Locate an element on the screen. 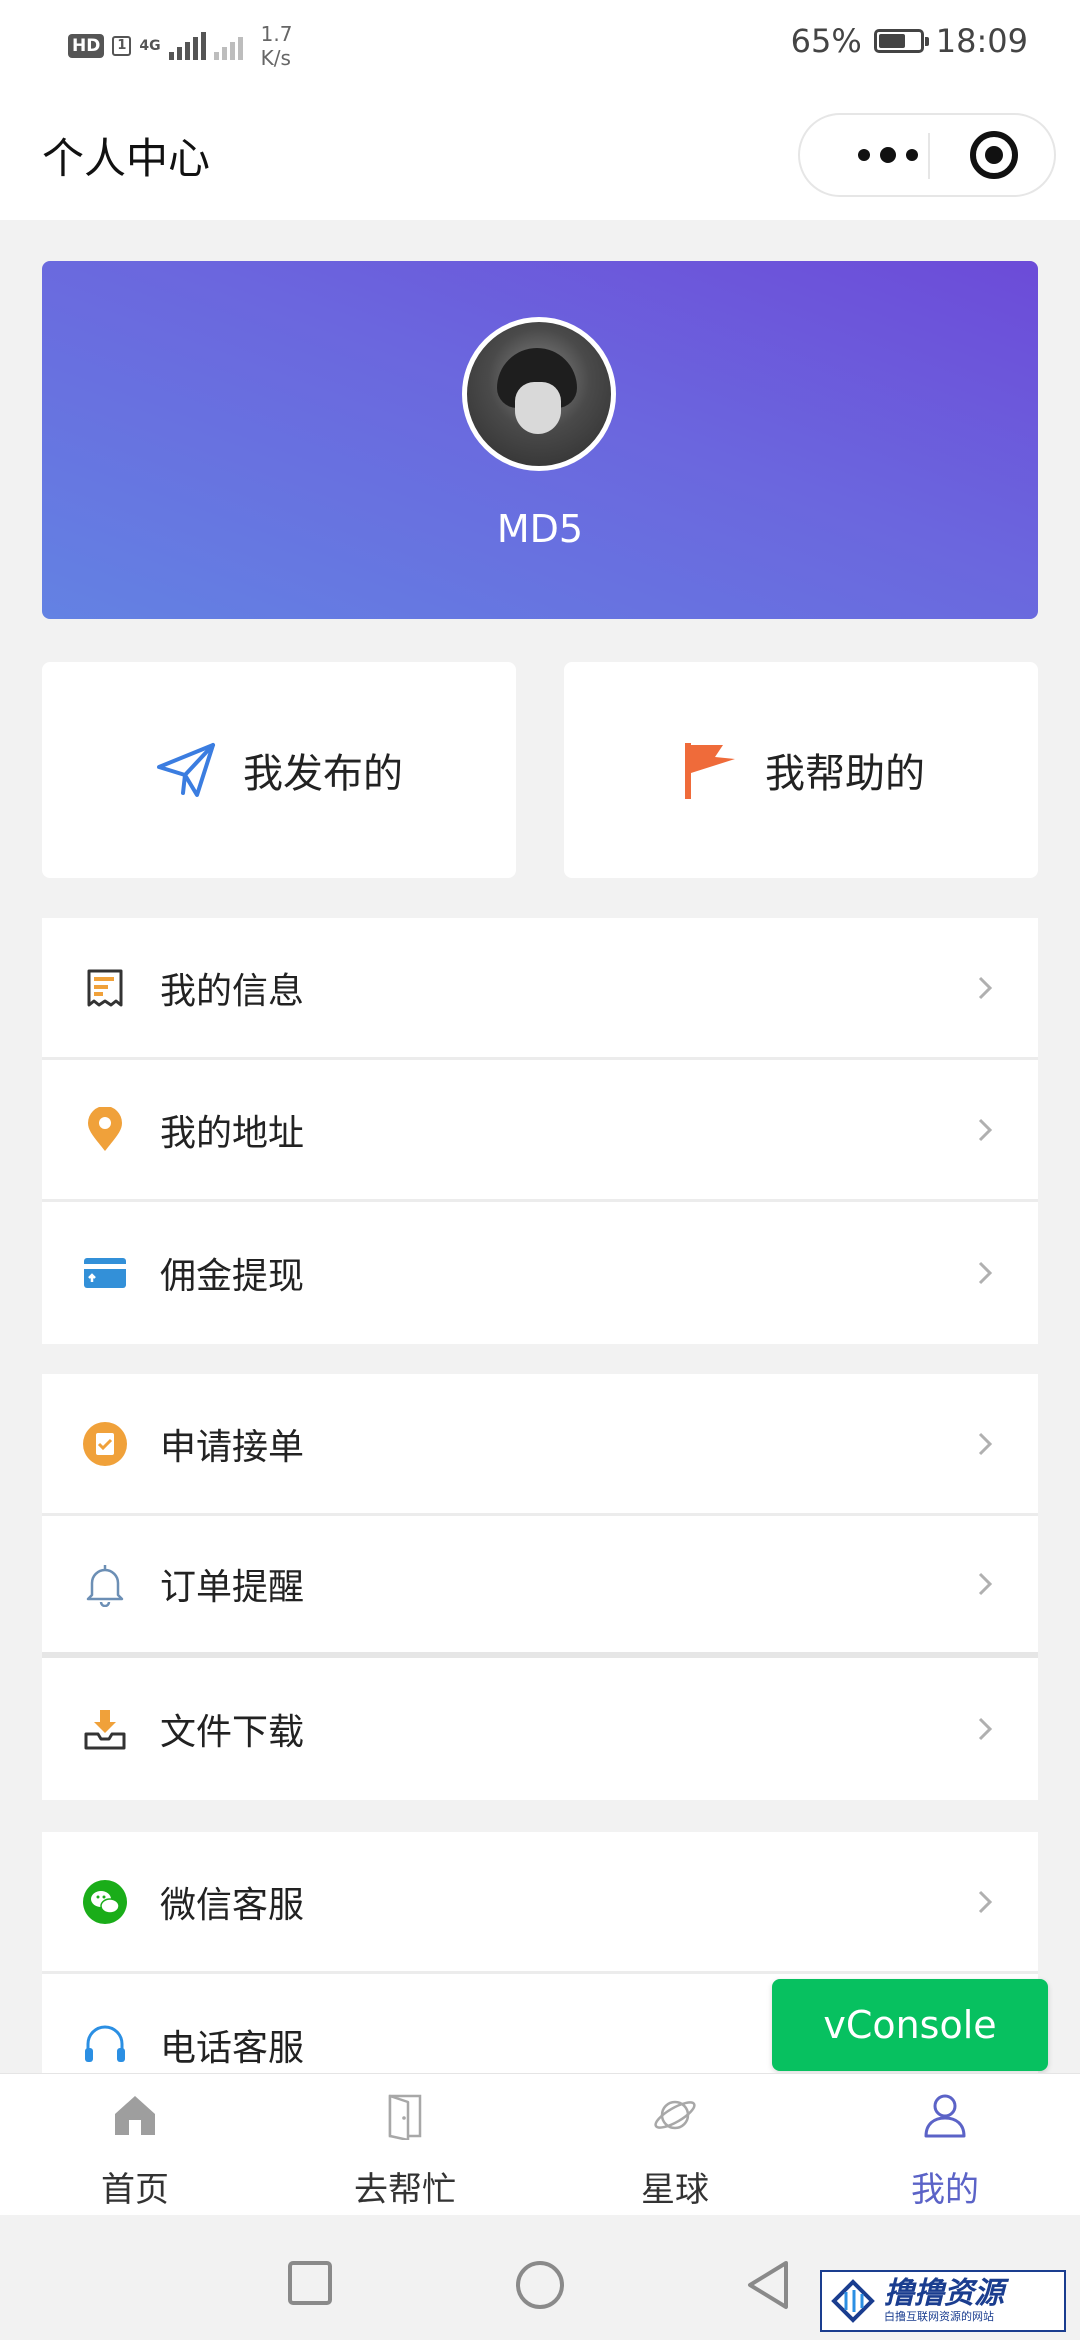 This screenshot has width=1080, height=2340. vconsole-button: vConsole is located at coordinates (910, 2025).